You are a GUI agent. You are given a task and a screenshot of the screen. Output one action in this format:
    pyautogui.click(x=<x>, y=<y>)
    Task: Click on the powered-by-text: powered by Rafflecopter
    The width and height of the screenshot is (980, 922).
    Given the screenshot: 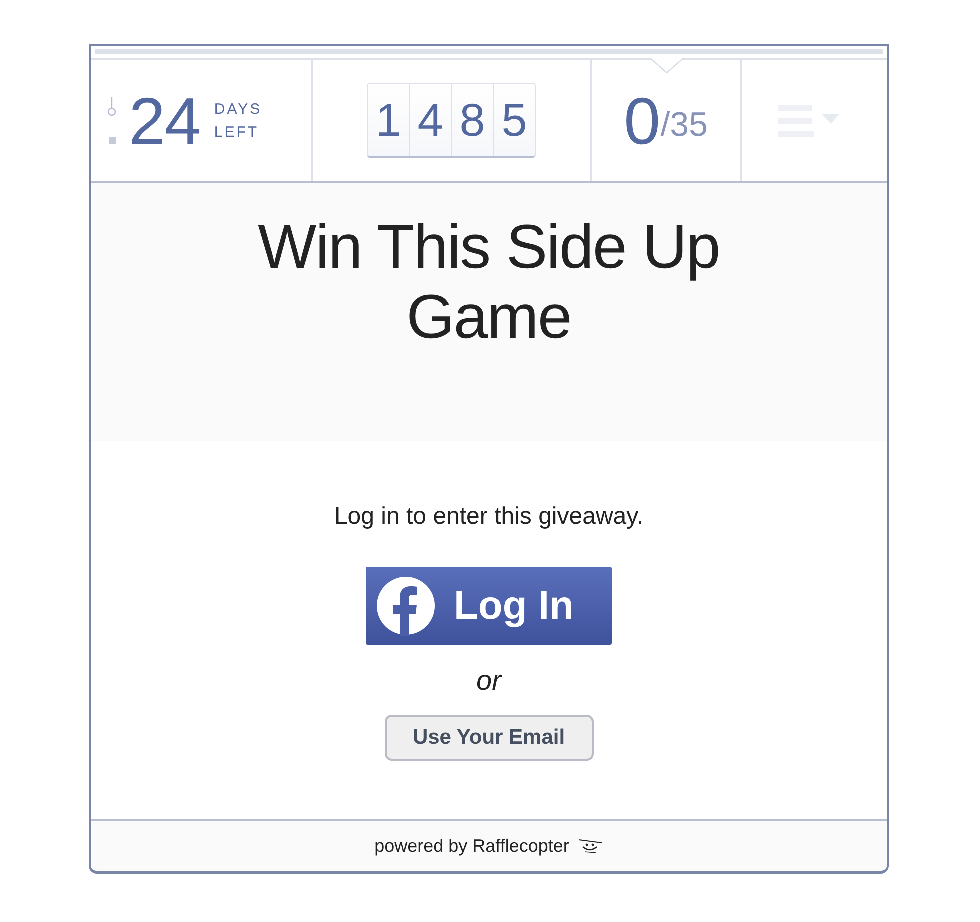 What is the action you would take?
    pyautogui.click(x=472, y=846)
    